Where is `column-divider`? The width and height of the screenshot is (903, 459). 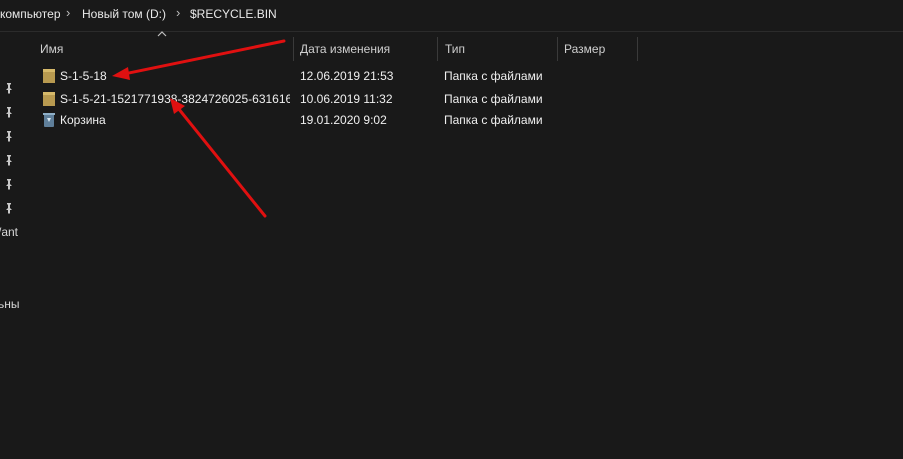 column-divider is located at coordinates (637, 49).